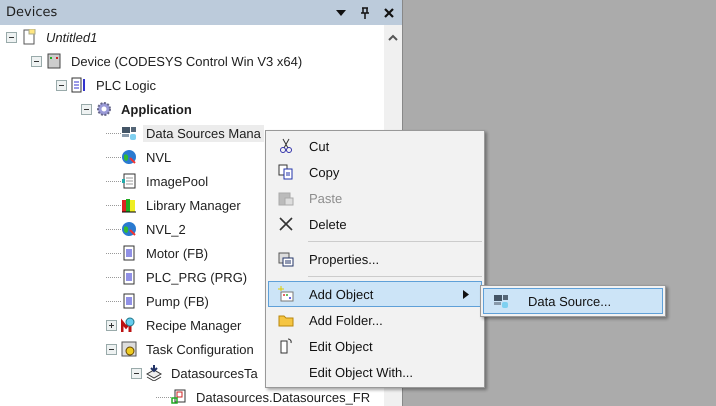  Describe the element at coordinates (126, 85) in the screenshot. I see `tree-item: PLC Logic` at that location.